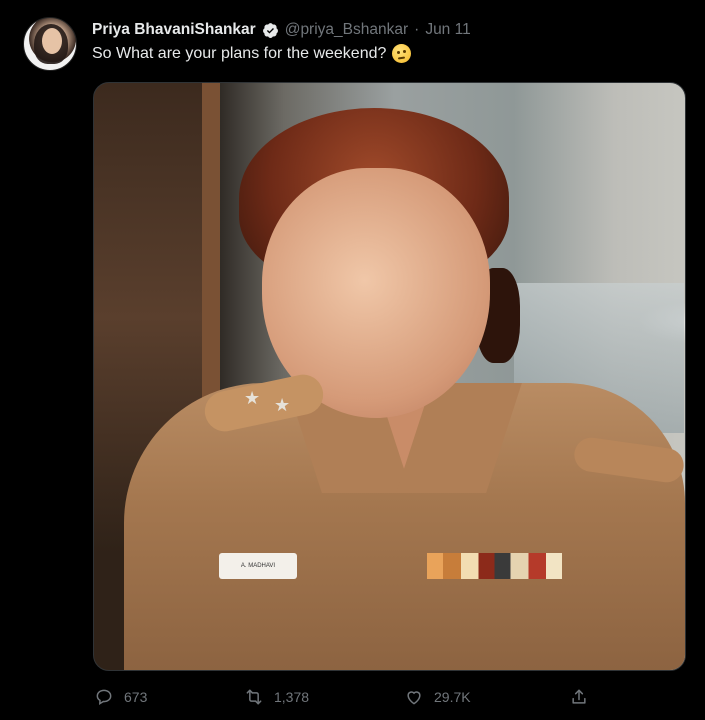 This screenshot has width=705, height=720. I want to click on verified-badge-icon, so click(270, 30).